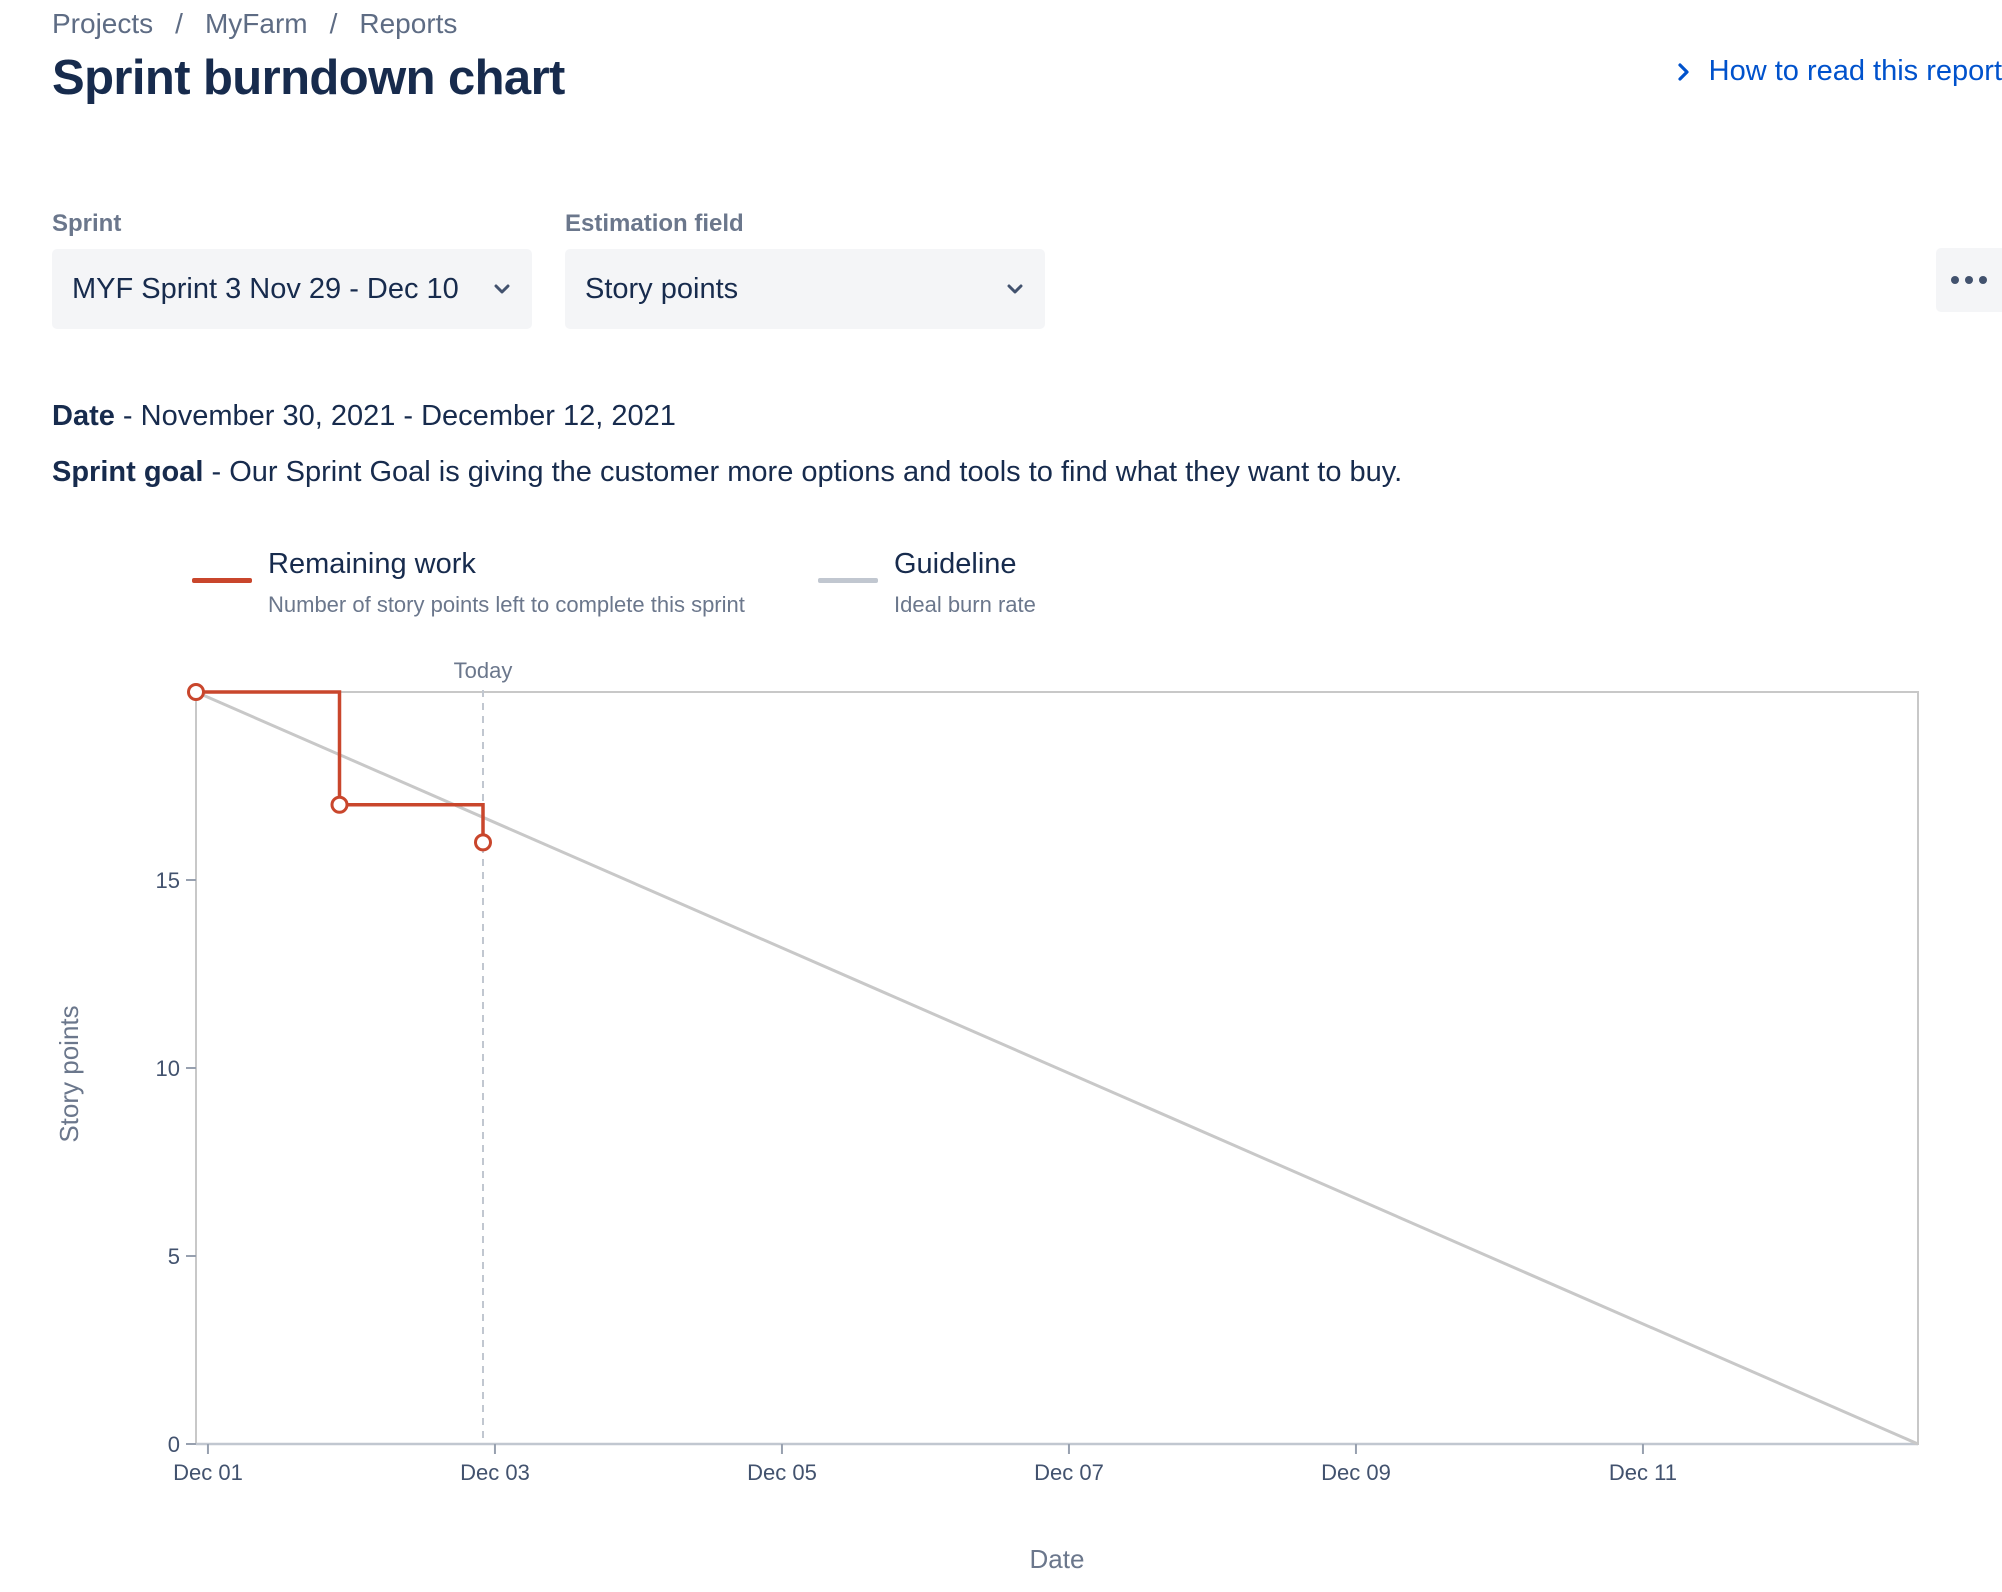  Describe the element at coordinates (168, 1068) in the screenshot. I see `y-tick-label: 10` at that location.